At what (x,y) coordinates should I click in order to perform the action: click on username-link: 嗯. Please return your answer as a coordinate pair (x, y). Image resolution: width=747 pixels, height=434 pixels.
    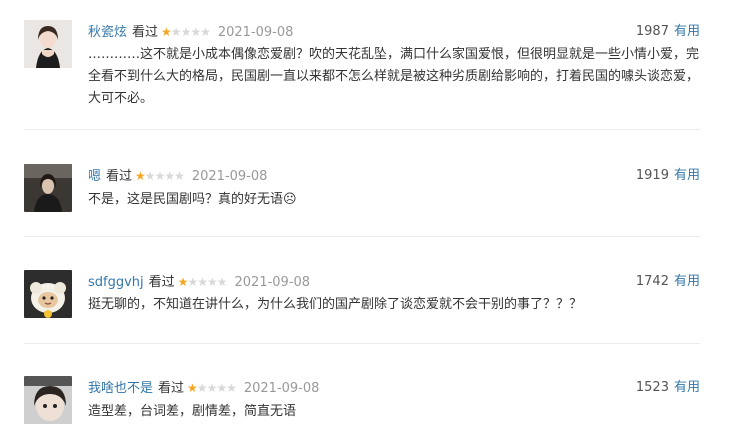
    Looking at the image, I should click on (94, 176).